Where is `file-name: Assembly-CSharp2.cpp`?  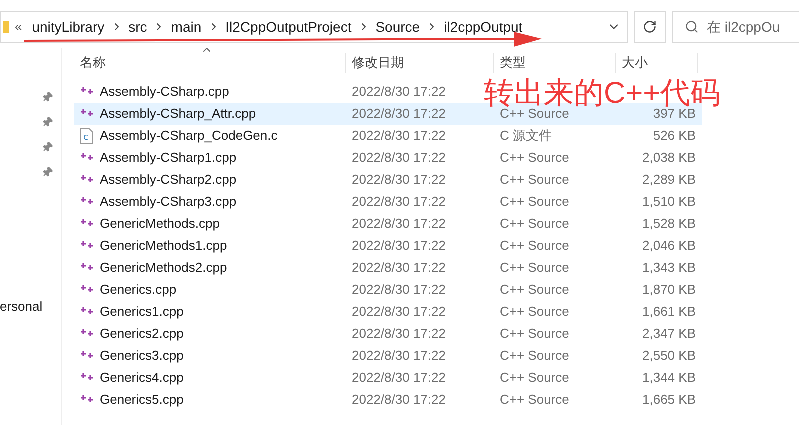 file-name: Assembly-CSharp2.cpp is located at coordinates (168, 180).